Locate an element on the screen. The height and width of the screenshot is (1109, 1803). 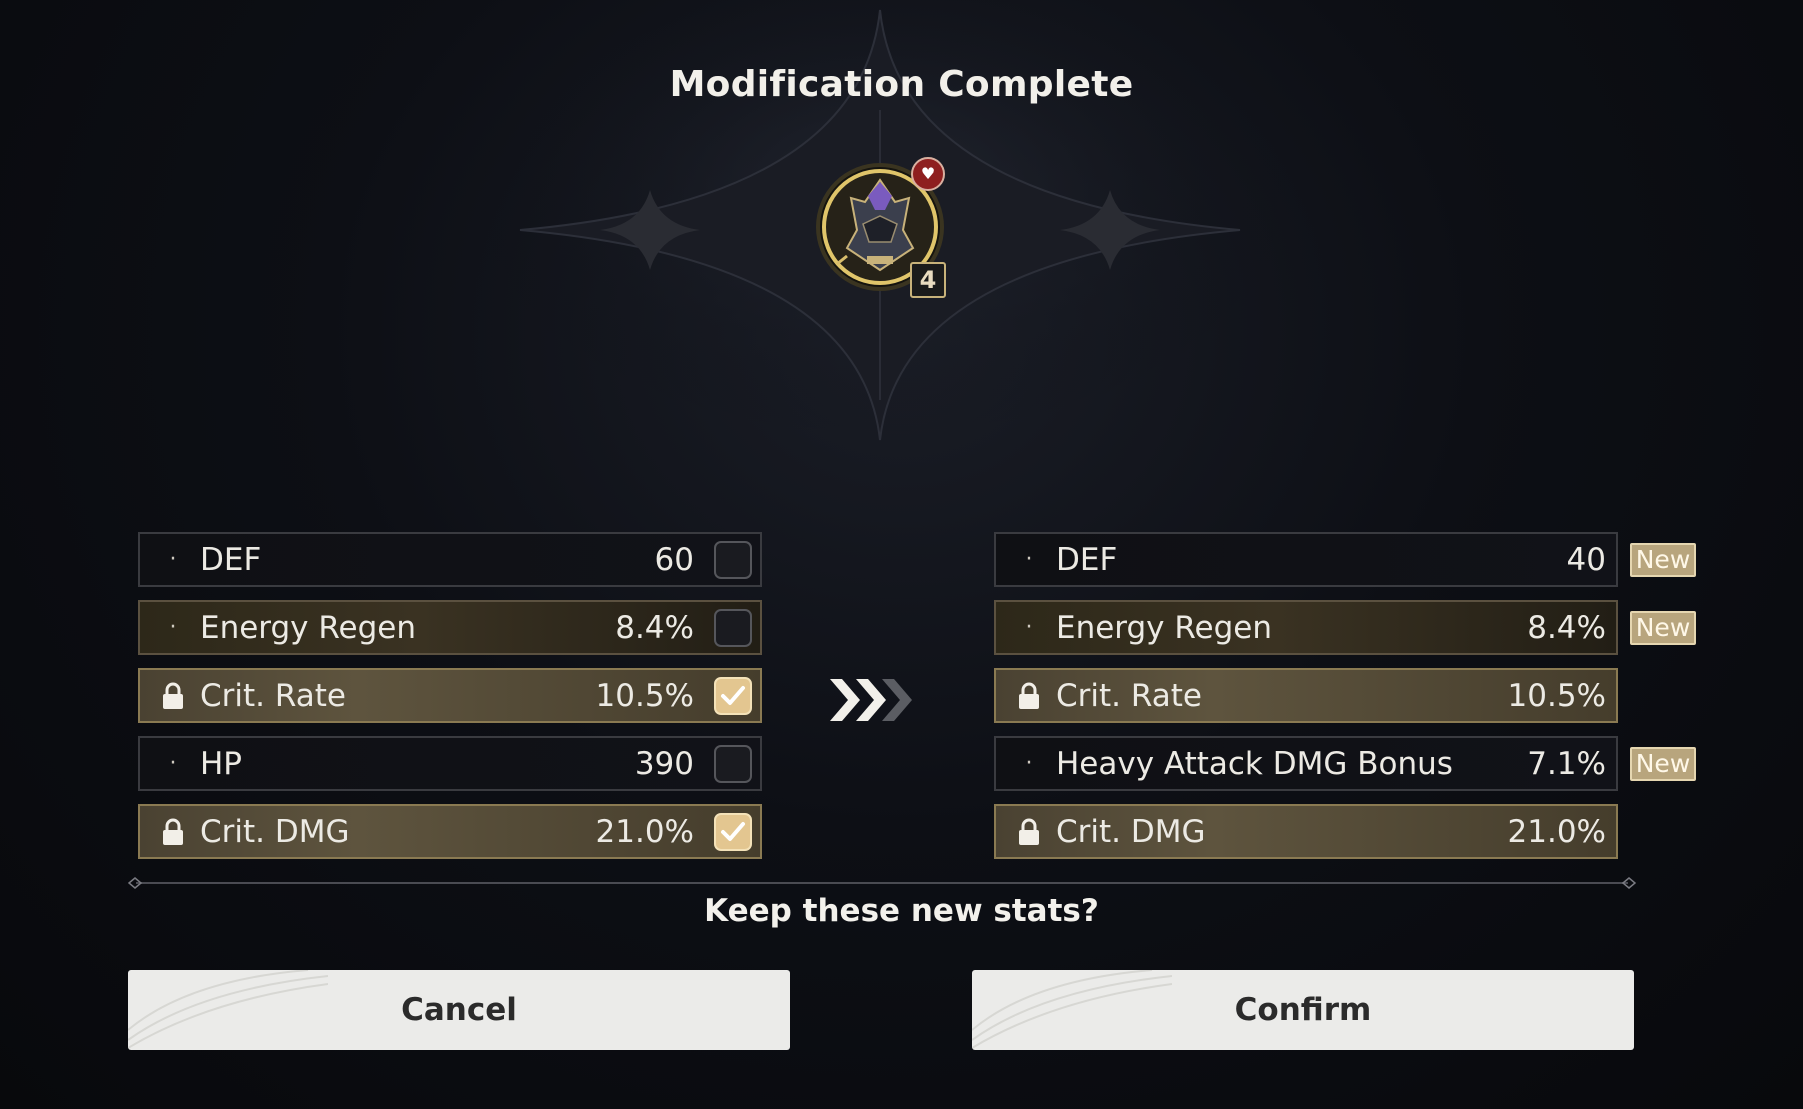
stat-label: Heavy Attack DMG Bonus is located at coordinates (1254, 763).